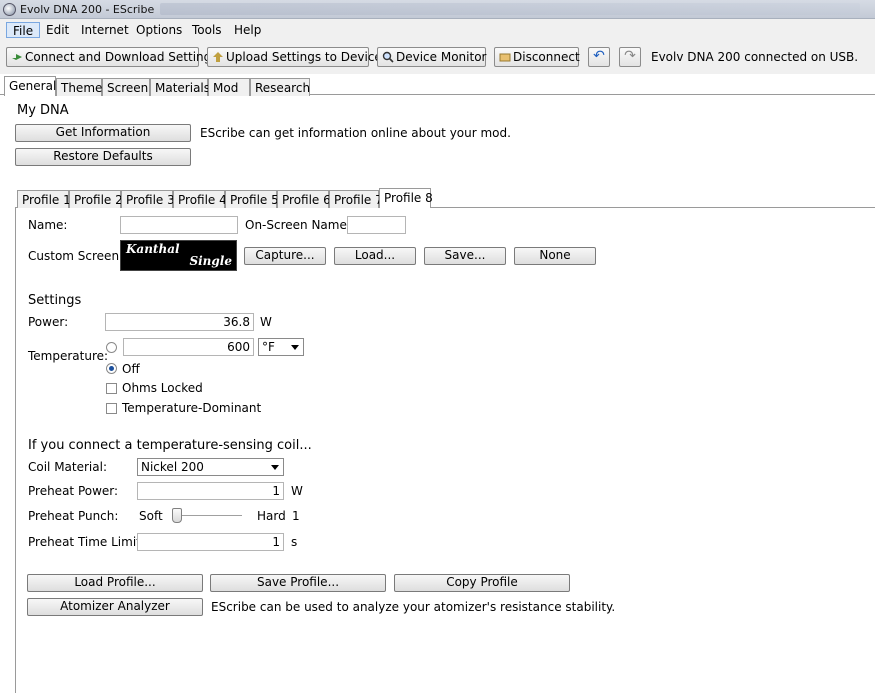 This screenshot has height=693, width=875. Describe the element at coordinates (111, 347) in the screenshot. I see `temperature-radio` at that location.